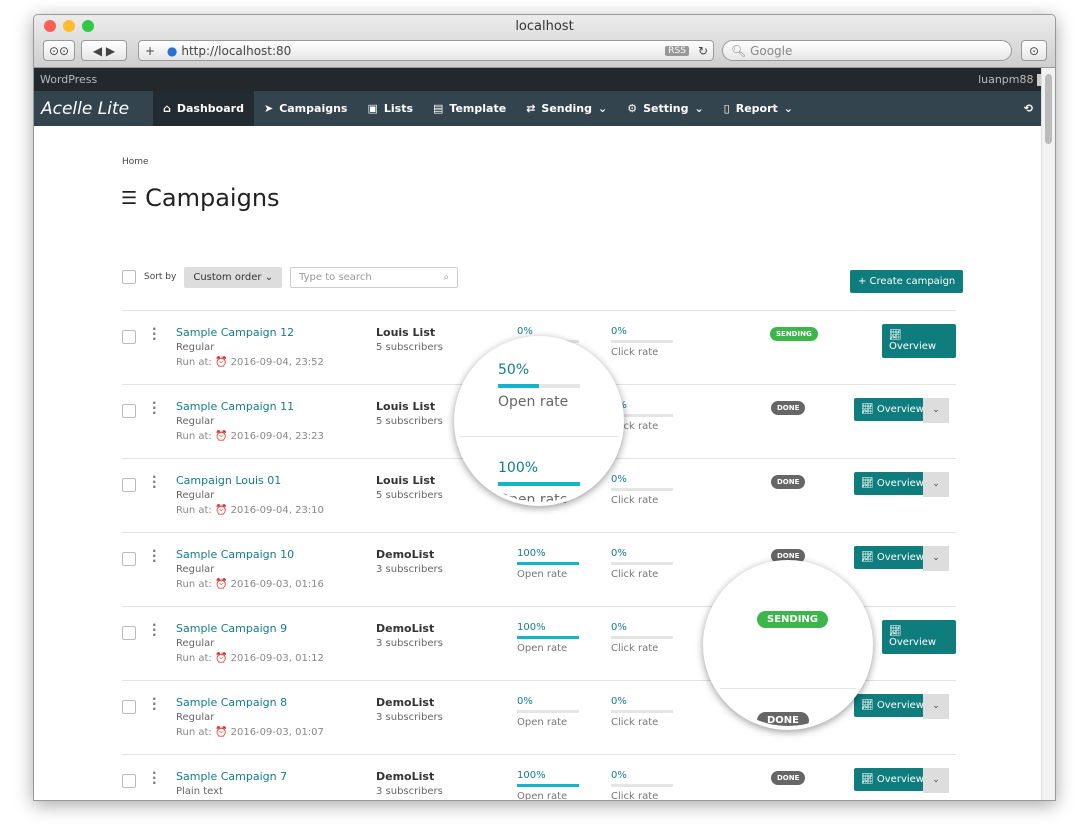  What do you see at coordinates (788, 645) in the screenshot?
I see `magnifier-status: SENDING DONE` at bounding box center [788, 645].